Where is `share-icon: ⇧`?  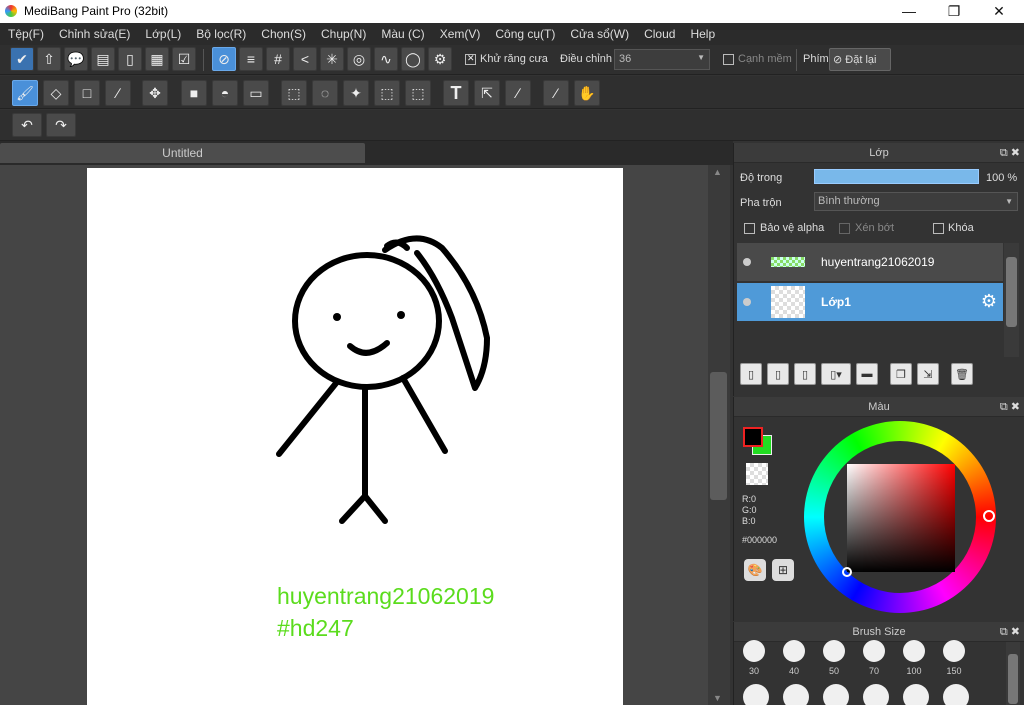
share-icon: ⇧ is located at coordinates (49, 59).